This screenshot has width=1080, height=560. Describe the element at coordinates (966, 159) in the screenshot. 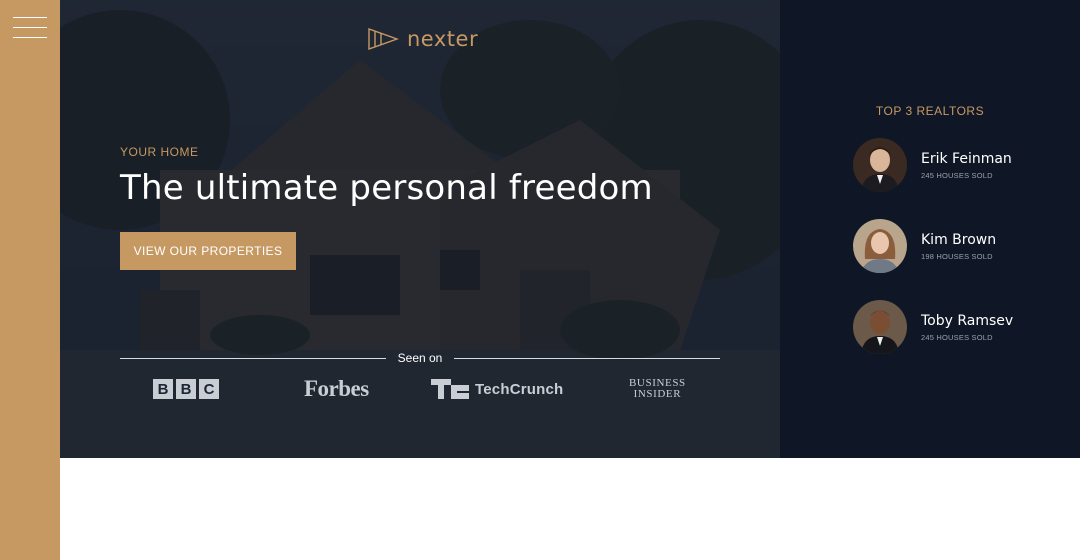

I see `realtor-name: Erik Feinman` at that location.